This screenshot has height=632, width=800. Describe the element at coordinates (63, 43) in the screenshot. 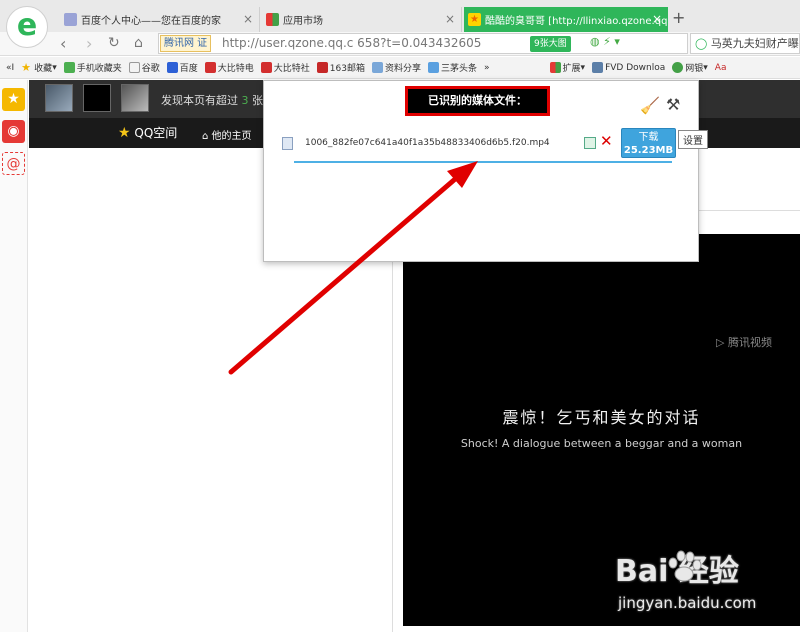

I see `back-button: ‹` at that location.